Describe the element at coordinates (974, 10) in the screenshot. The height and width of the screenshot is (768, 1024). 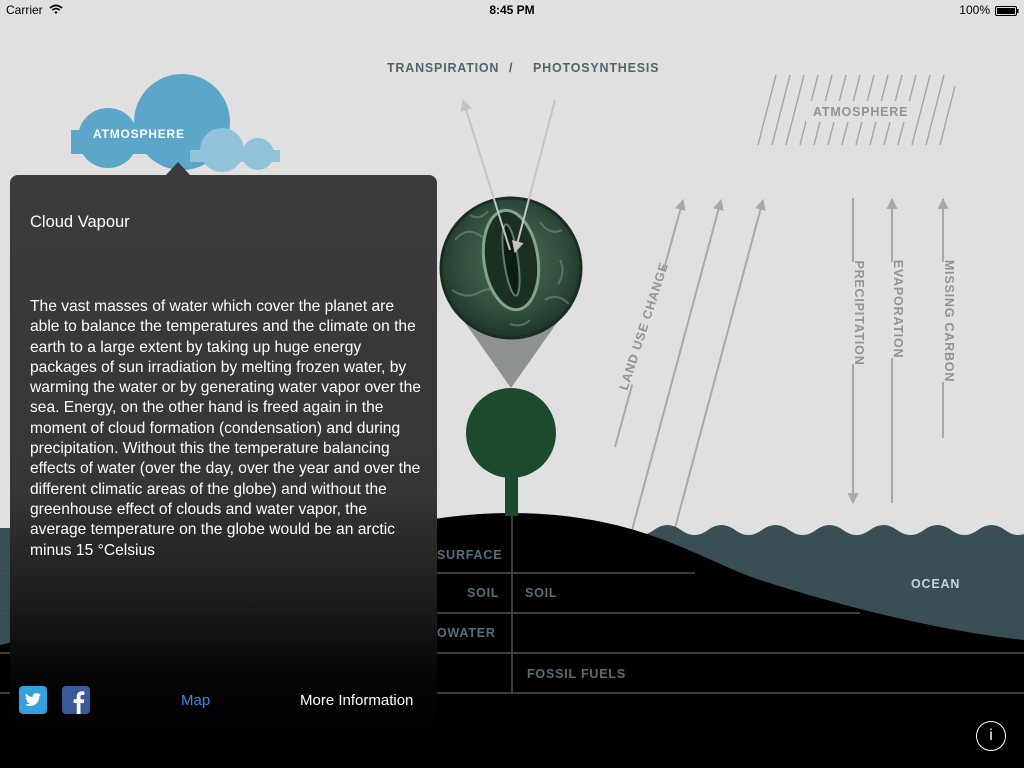
I see `battery-percentage: 100%` at that location.